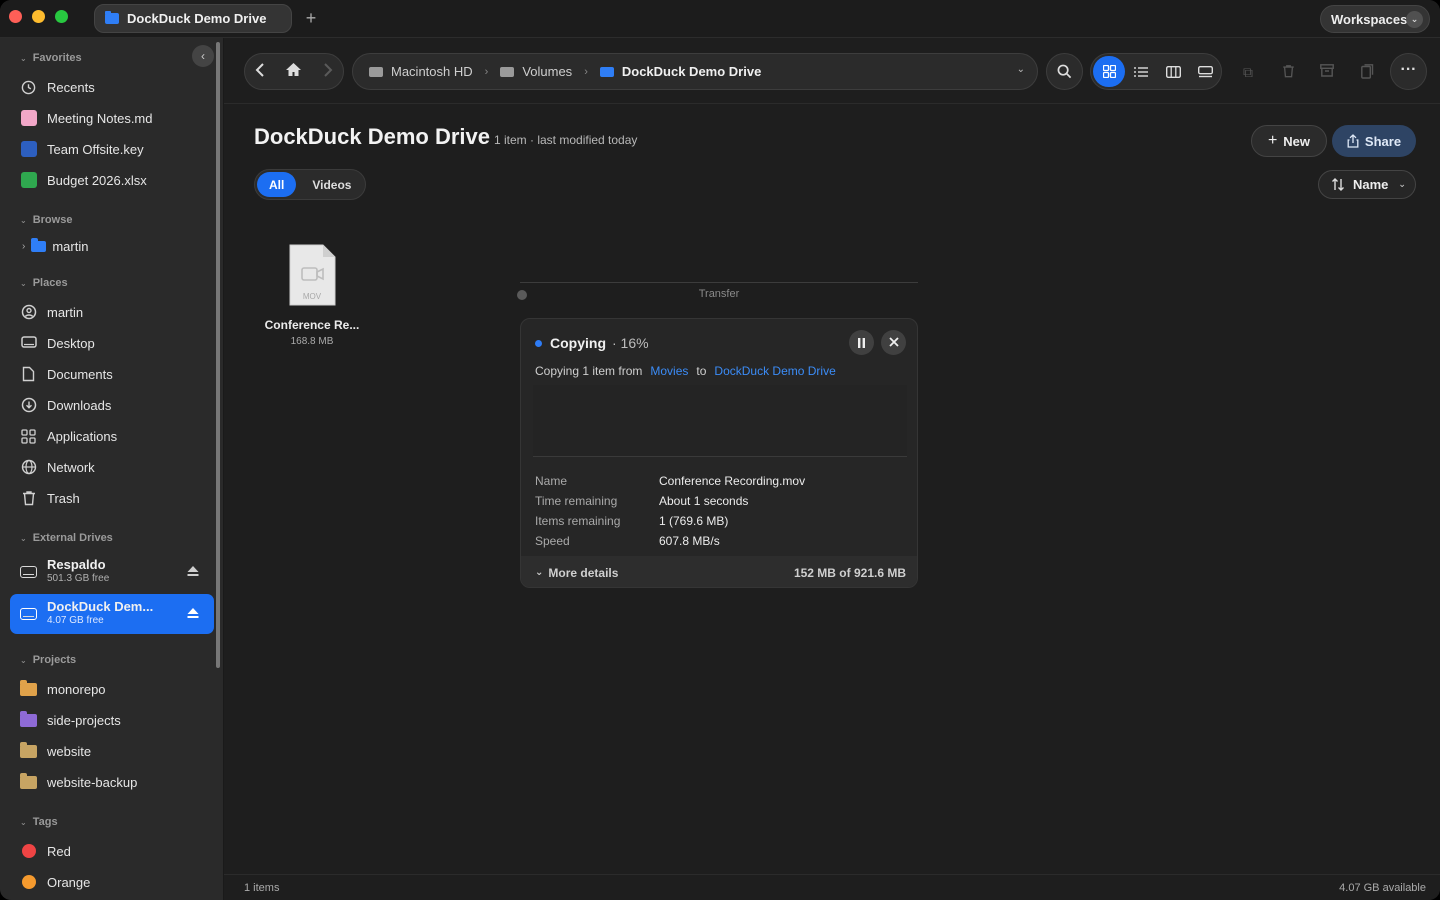  What do you see at coordinates (260, 71) in the screenshot?
I see `back-button` at bounding box center [260, 71].